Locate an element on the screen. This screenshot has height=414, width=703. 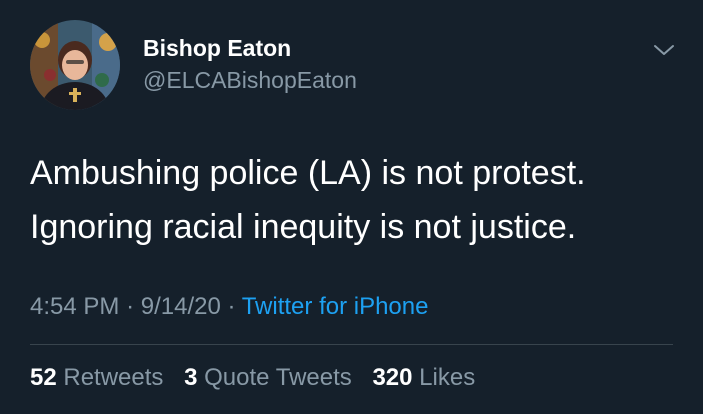
likes-count: 320 is located at coordinates (392, 377).